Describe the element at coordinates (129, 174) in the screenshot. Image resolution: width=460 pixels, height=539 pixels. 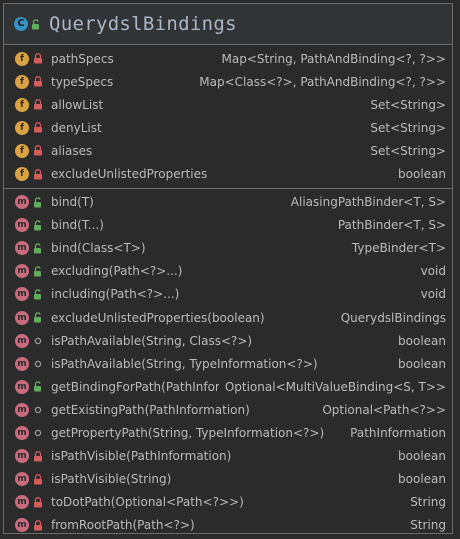
I see `field-name: excludeUnlistedProperties` at that location.